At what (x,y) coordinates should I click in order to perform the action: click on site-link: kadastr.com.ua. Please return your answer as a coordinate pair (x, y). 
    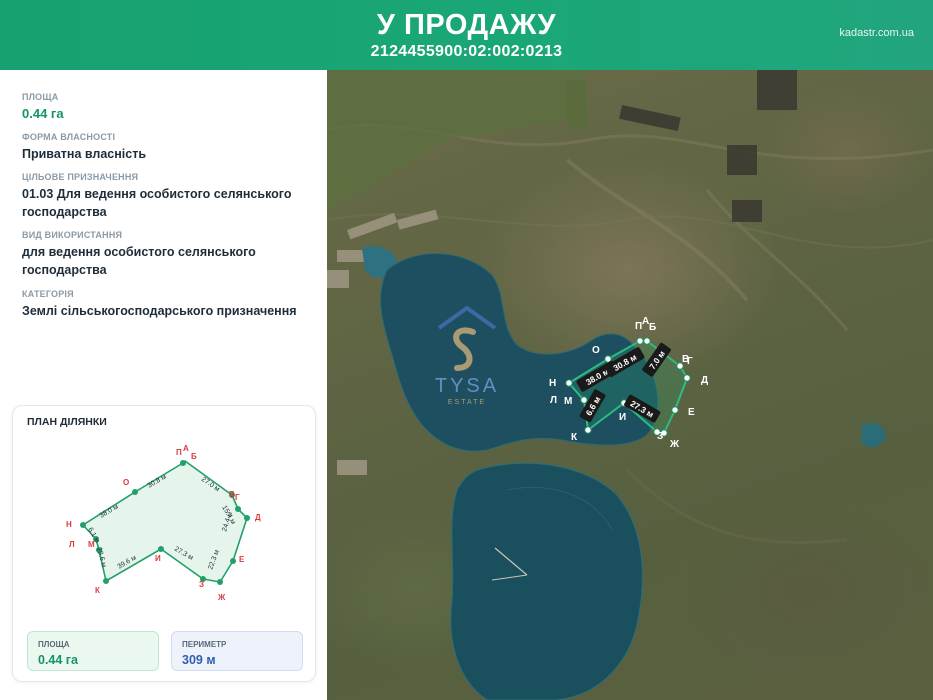
    Looking at the image, I should click on (876, 33).